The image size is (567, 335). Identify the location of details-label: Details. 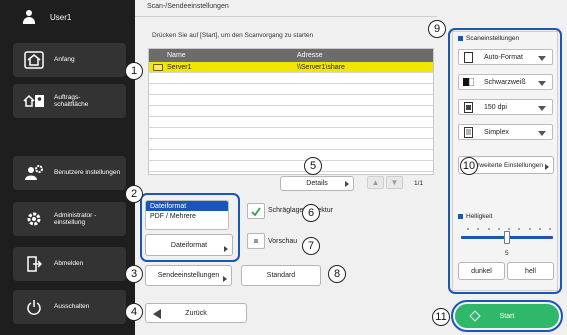
(317, 183).